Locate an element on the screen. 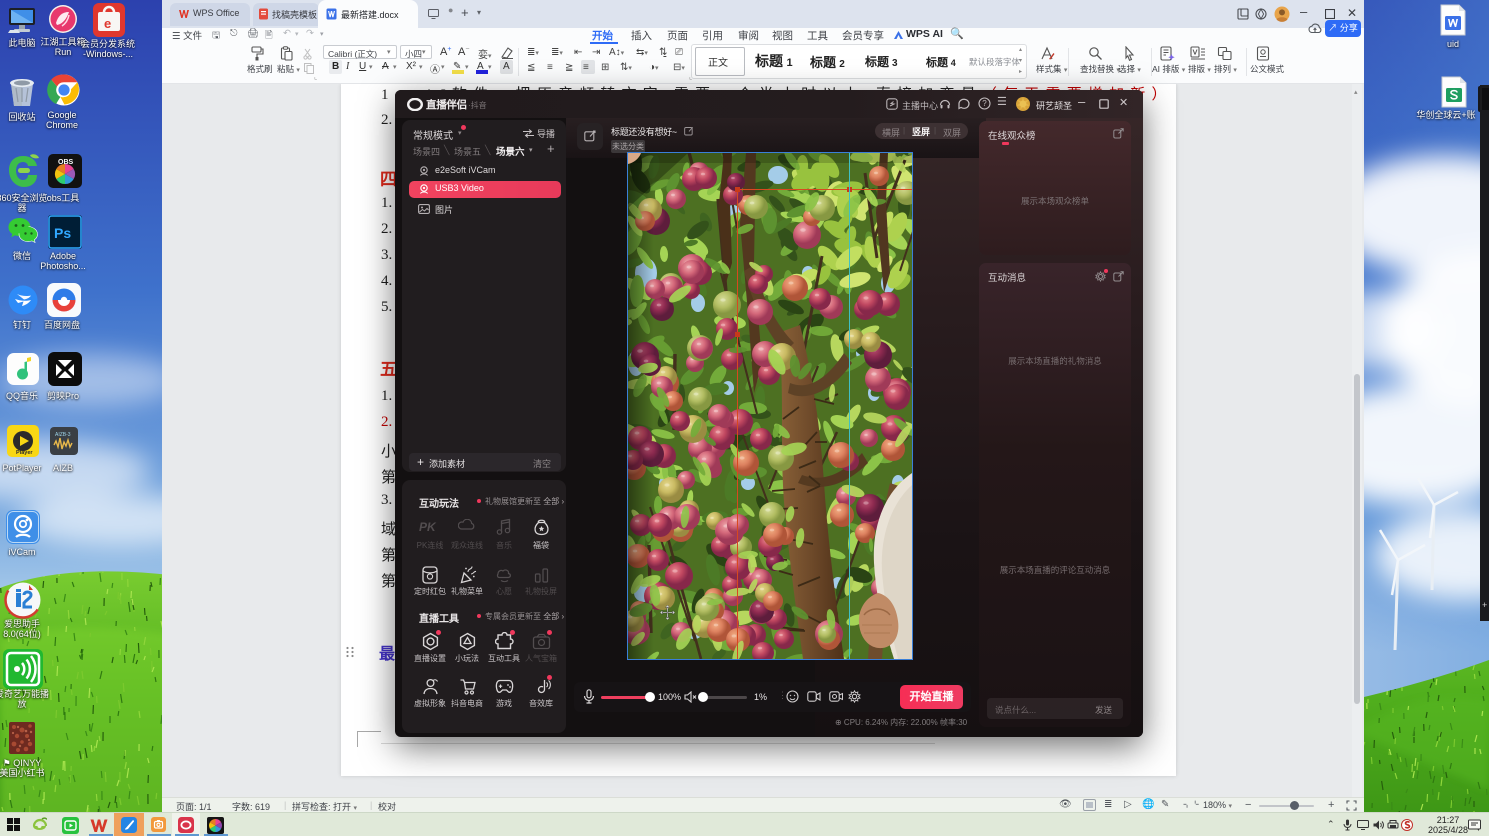 Image resolution: width=1489 pixels, height=836 pixels. svg-text: Player is located at coordinates (24, 453).